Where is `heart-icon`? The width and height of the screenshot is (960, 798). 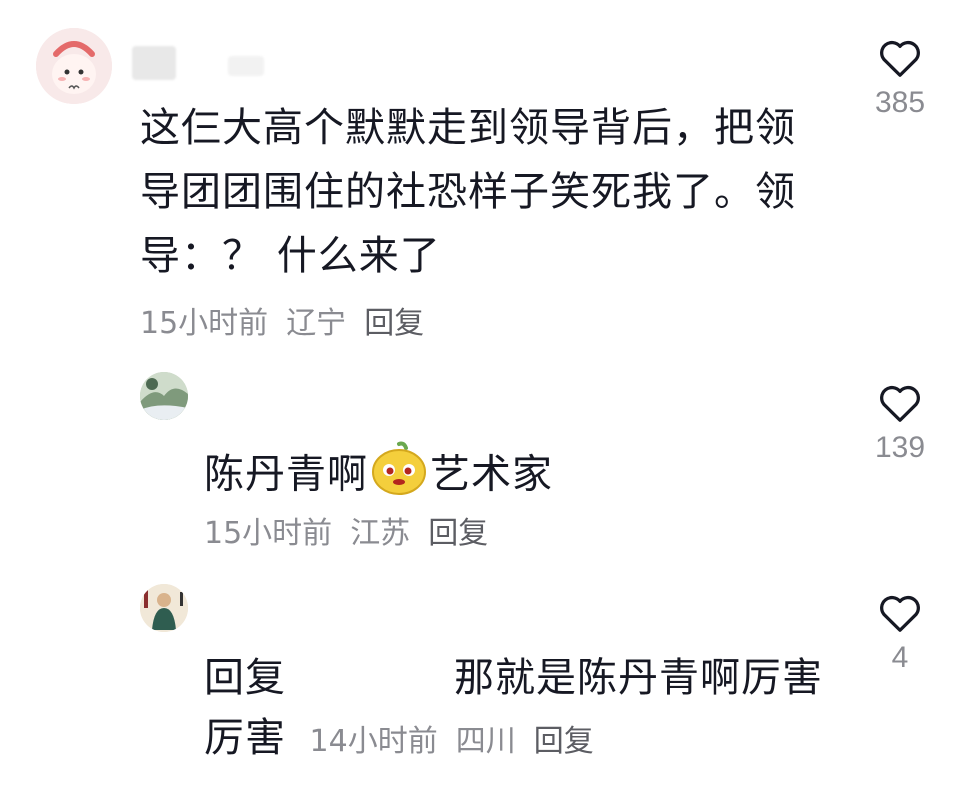
heart-icon is located at coordinates (900, 613).